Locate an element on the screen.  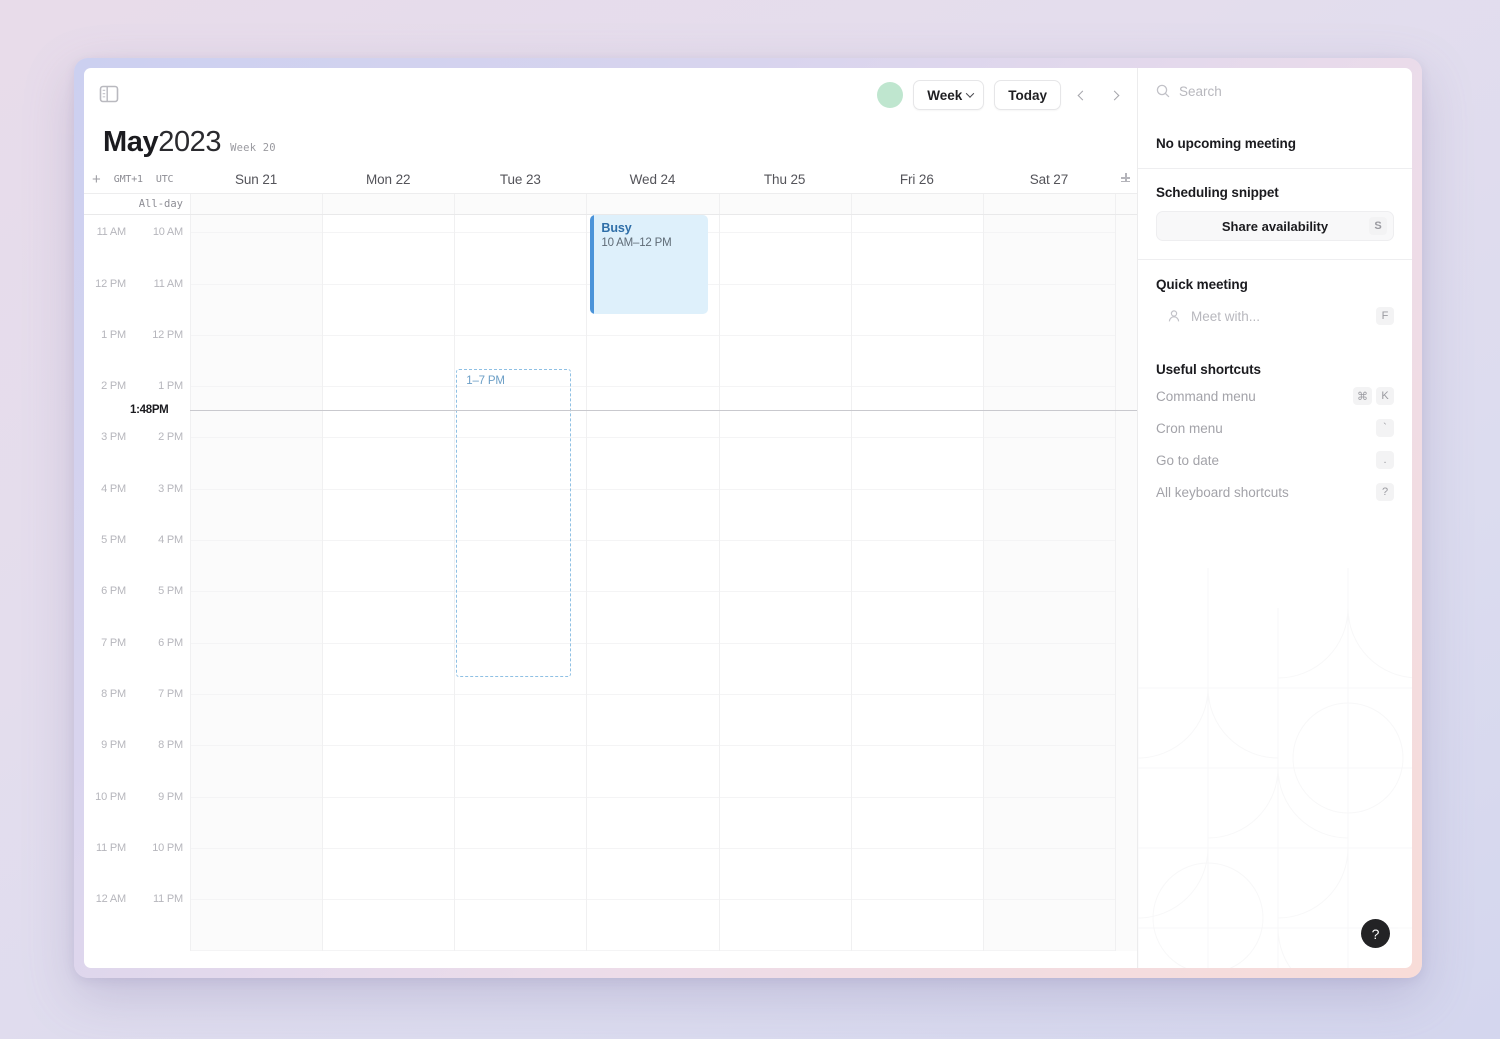
shortcut-row: Go to date. is located at coordinates (1275, 460).